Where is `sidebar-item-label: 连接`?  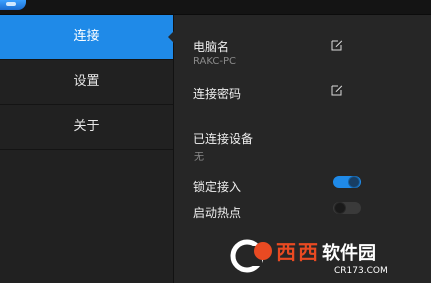 sidebar-item-label: 连接 is located at coordinates (86, 36).